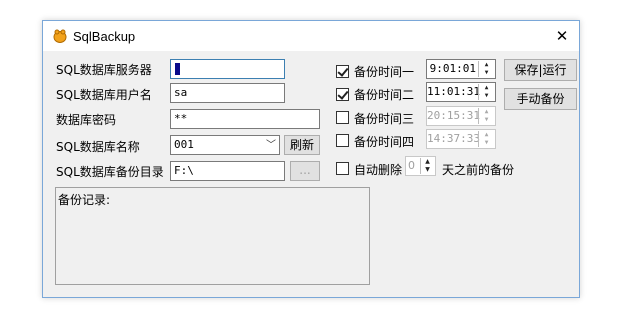  Describe the element at coordinates (60, 36) in the screenshot. I see `app-icon` at that location.